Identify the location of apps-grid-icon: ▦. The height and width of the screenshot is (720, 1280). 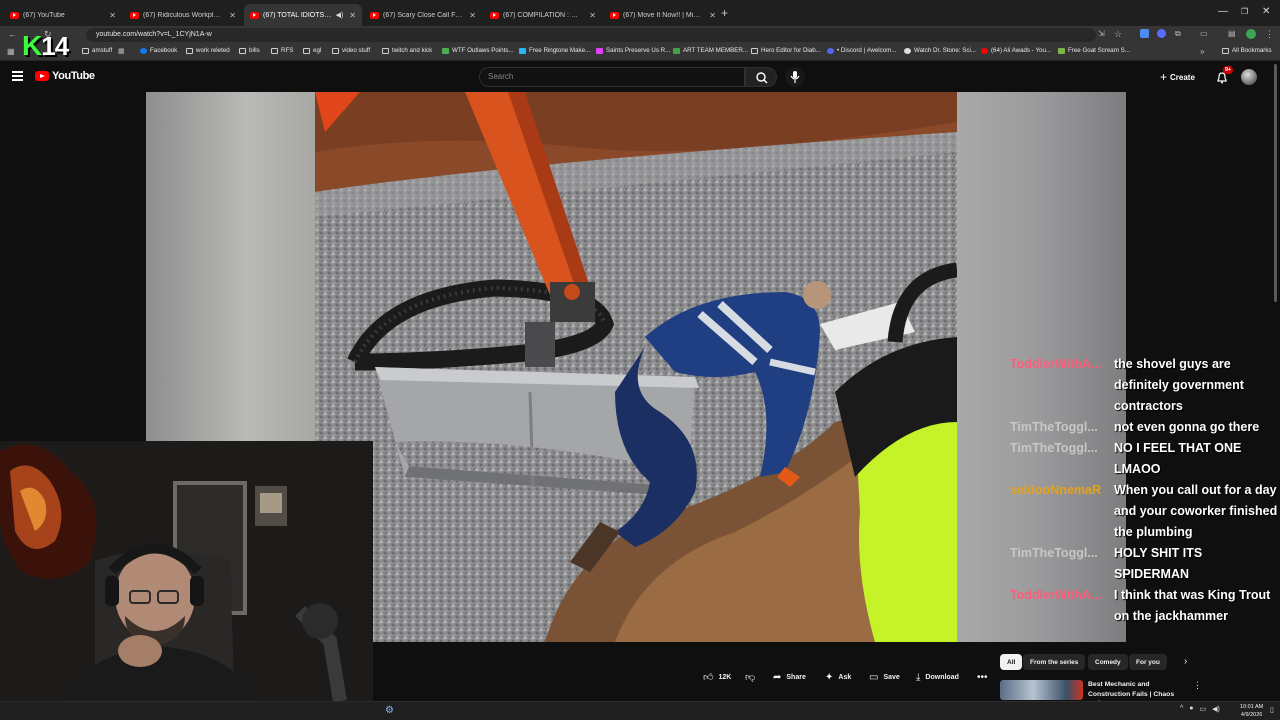
(11, 51).